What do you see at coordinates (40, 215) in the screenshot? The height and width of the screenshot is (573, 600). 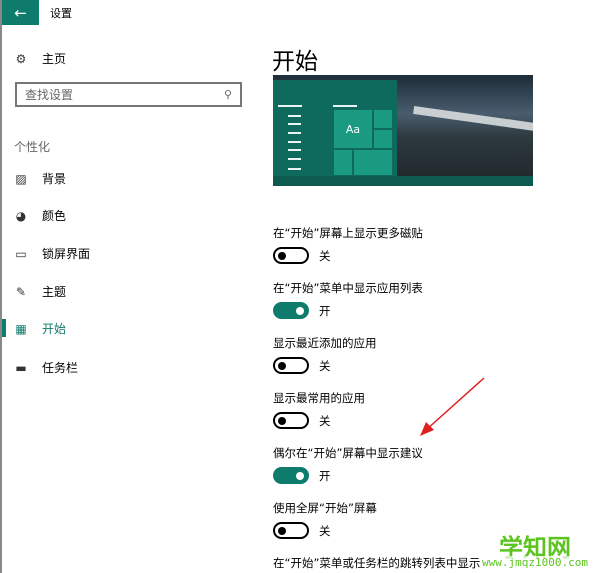 I see `sidebar-item-color: ◕ 颜色` at bounding box center [40, 215].